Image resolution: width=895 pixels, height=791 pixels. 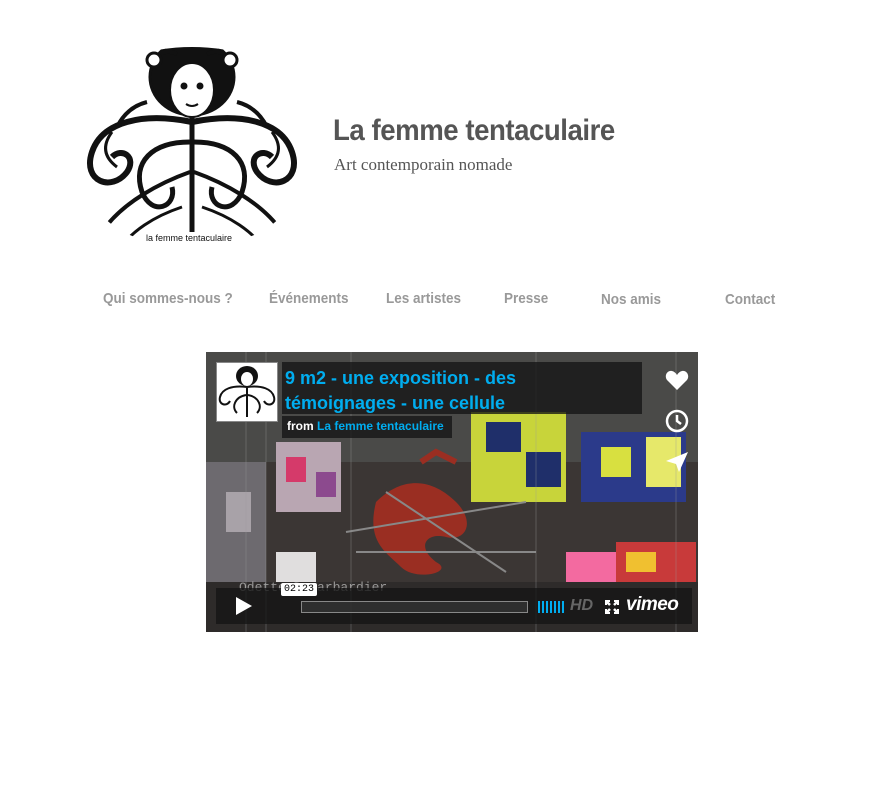 I want to click on watch-later-button, so click(x=677, y=421).